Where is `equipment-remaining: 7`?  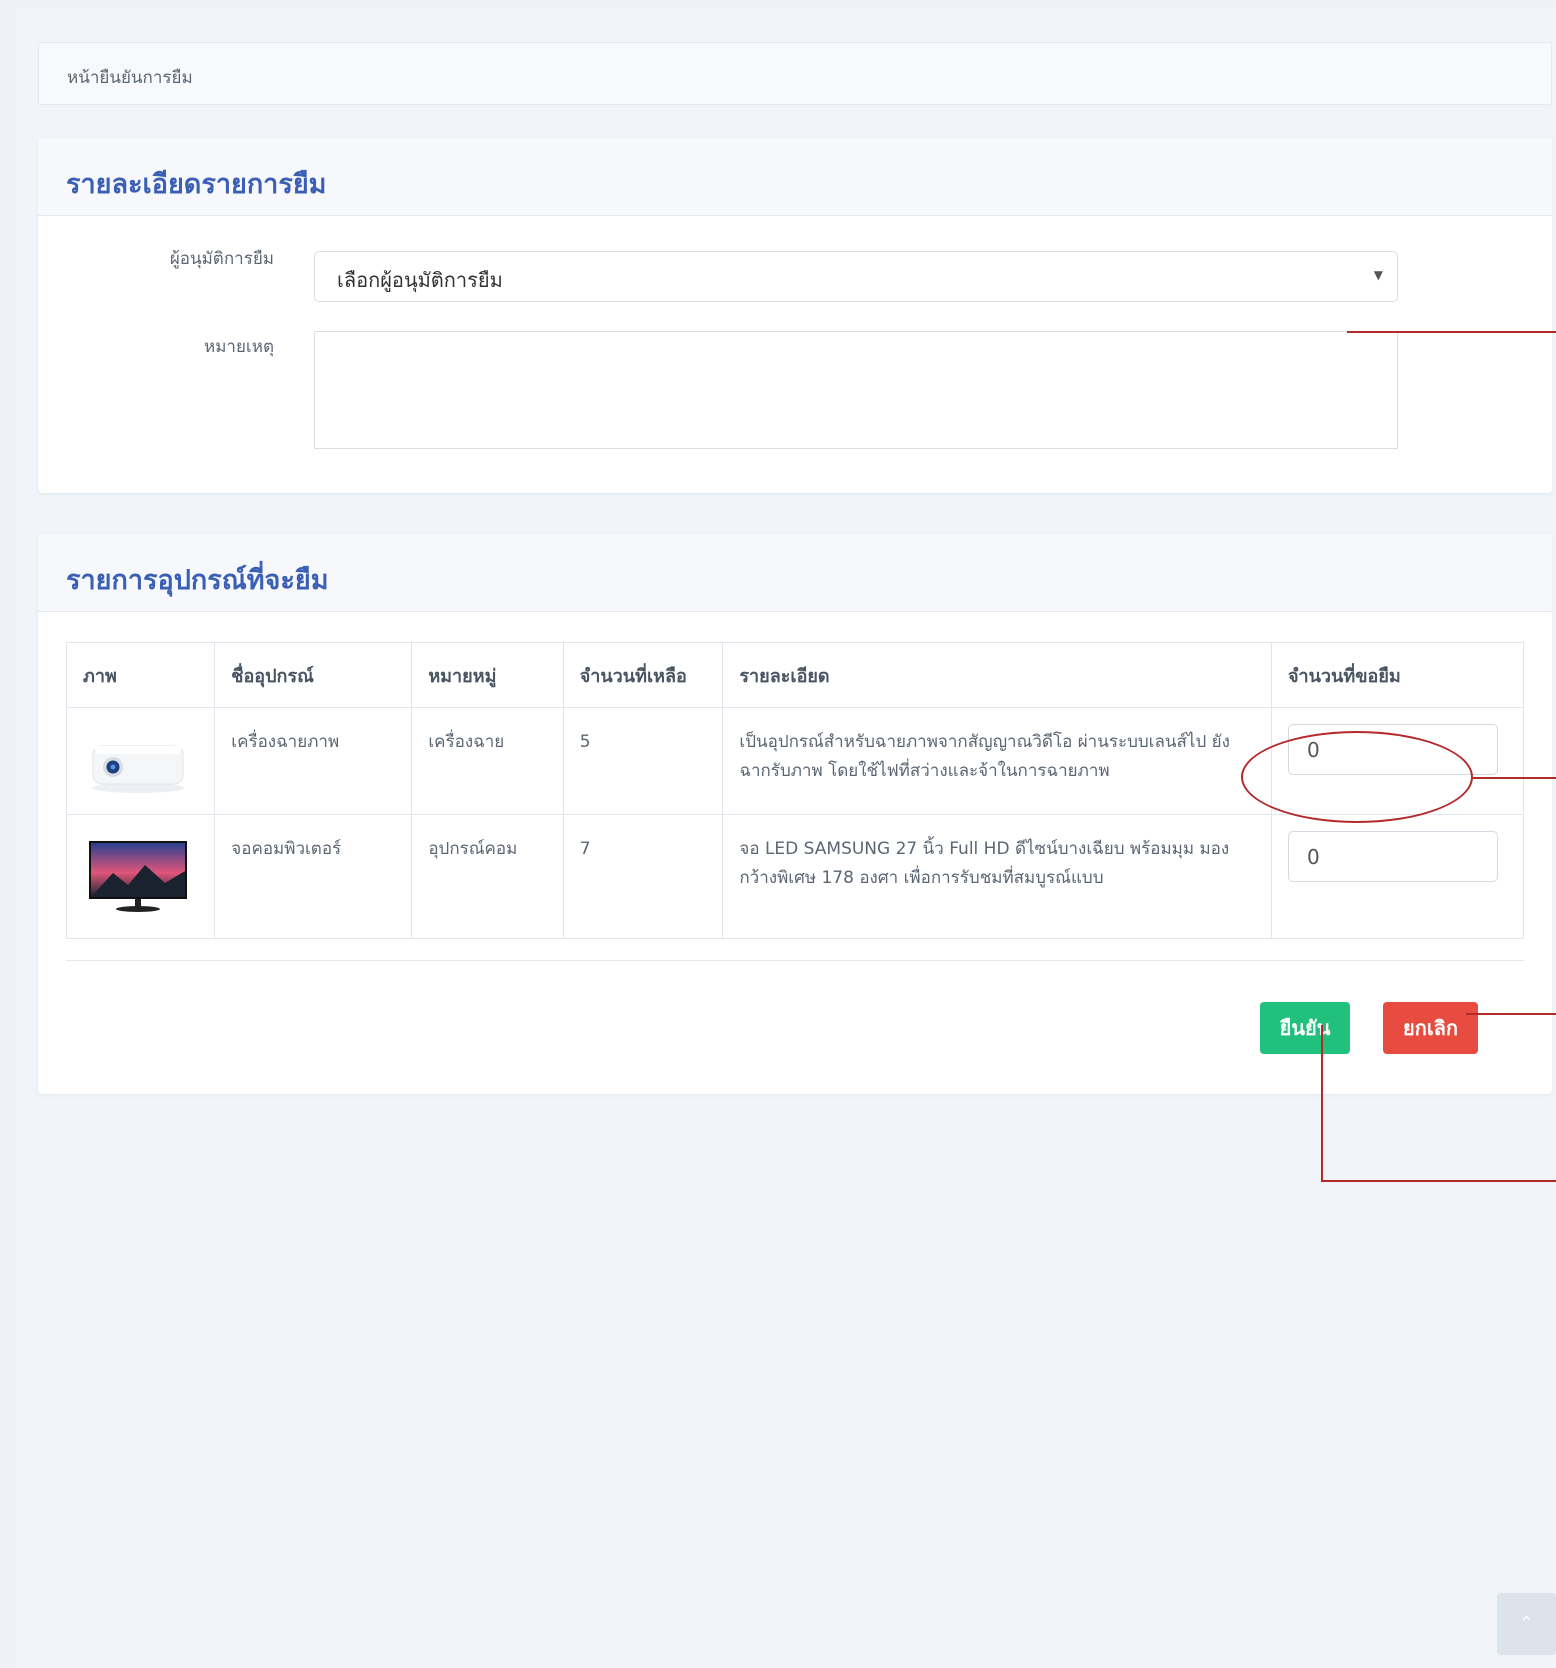 equipment-remaining: 7 is located at coordinates (643, 876).